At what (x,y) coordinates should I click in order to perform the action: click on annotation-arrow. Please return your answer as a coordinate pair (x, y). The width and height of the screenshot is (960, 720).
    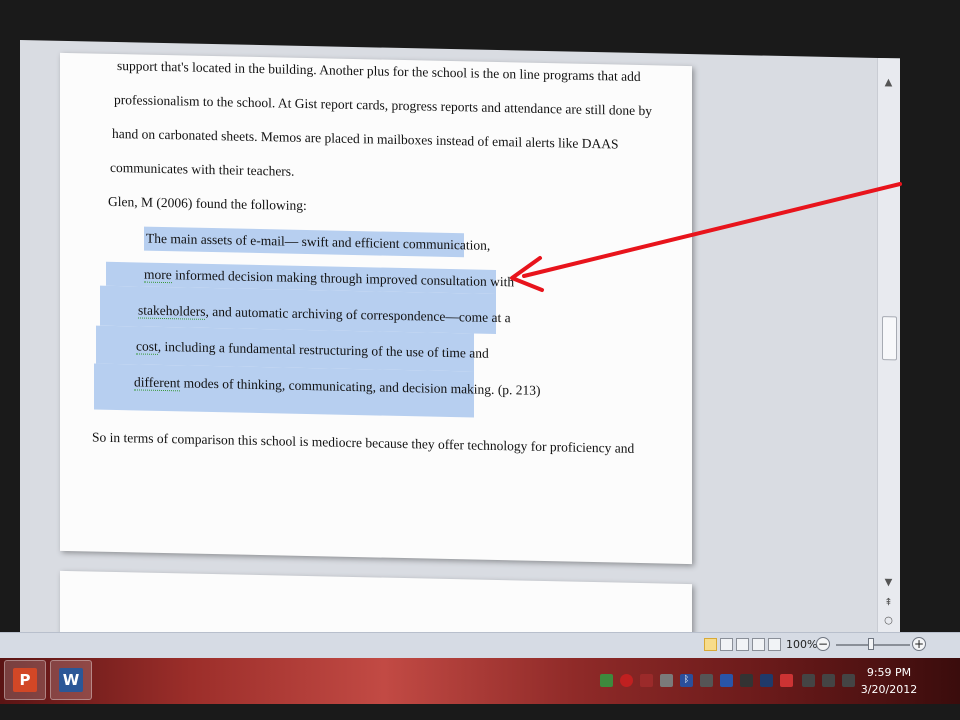
    Looking at the image, I should click on (706, 237).